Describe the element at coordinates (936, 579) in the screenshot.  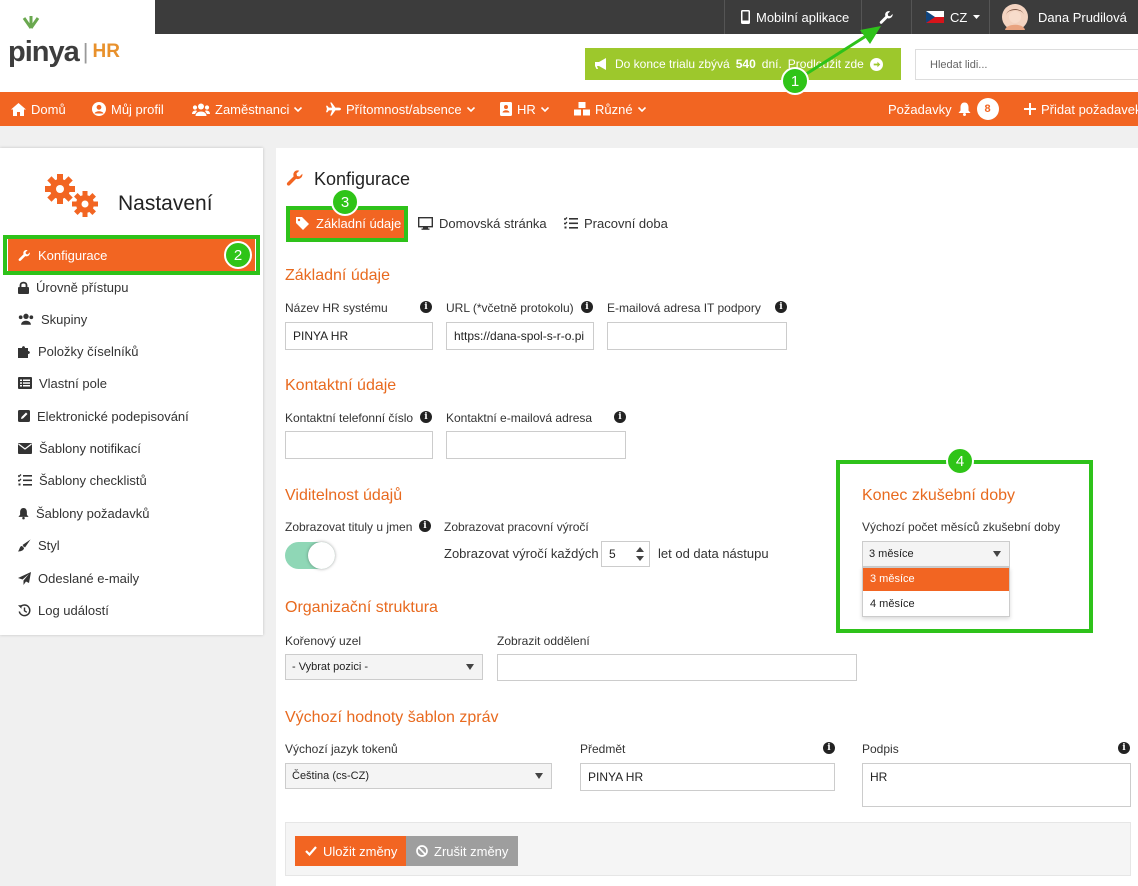
I see `probation-option: 3 měsíce` at that location.